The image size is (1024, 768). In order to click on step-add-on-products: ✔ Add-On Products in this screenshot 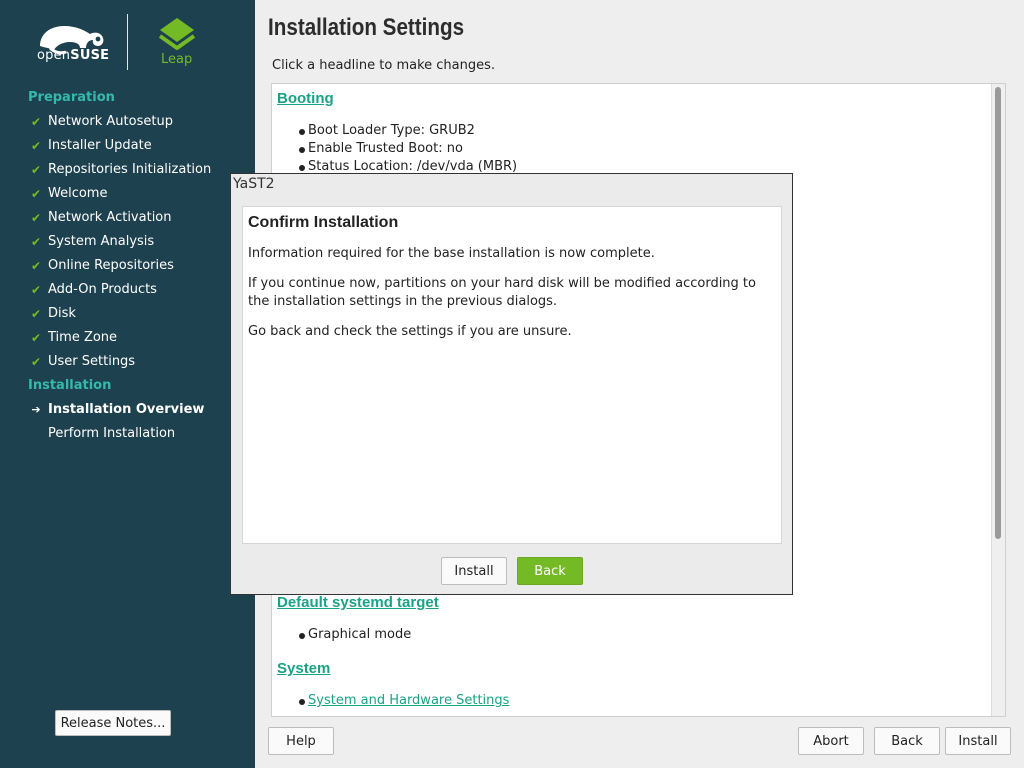, I will do `click(127, 290)`.